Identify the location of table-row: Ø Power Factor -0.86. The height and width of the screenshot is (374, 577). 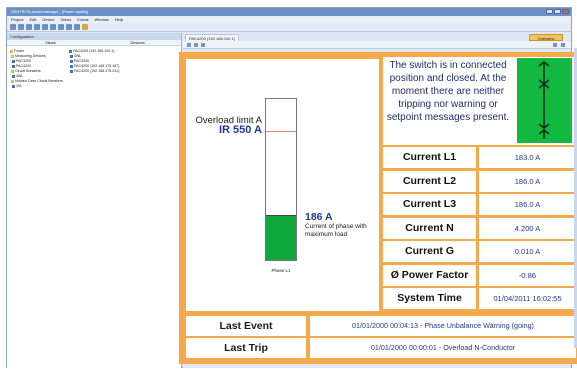
(479, 275).